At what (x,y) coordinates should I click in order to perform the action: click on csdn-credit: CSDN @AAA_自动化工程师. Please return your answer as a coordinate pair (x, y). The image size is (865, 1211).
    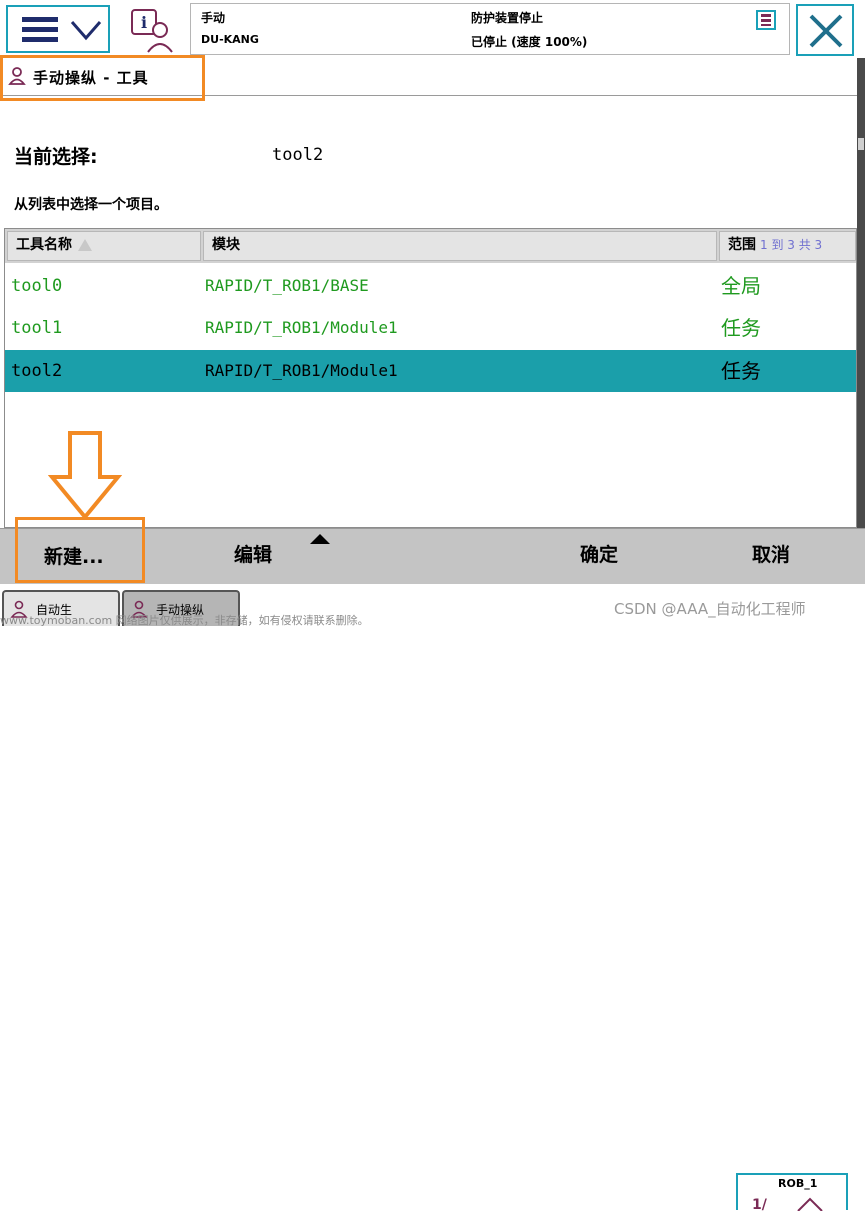
    Looking at the image, I should click on (710, 609).